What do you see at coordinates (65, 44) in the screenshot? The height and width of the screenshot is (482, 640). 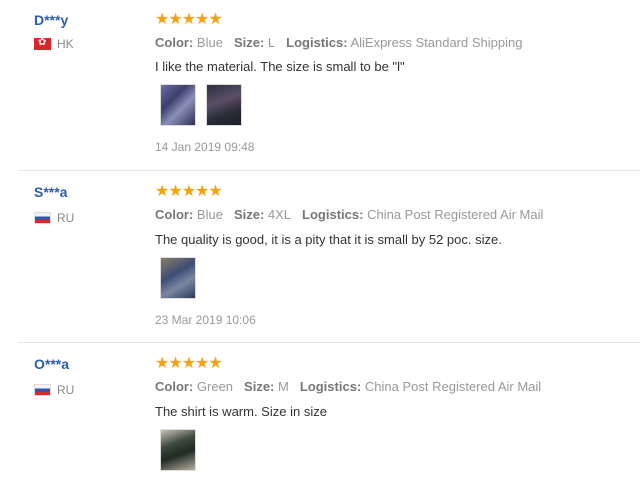 I see `country-code: HK` at bounding box center [65, 44].